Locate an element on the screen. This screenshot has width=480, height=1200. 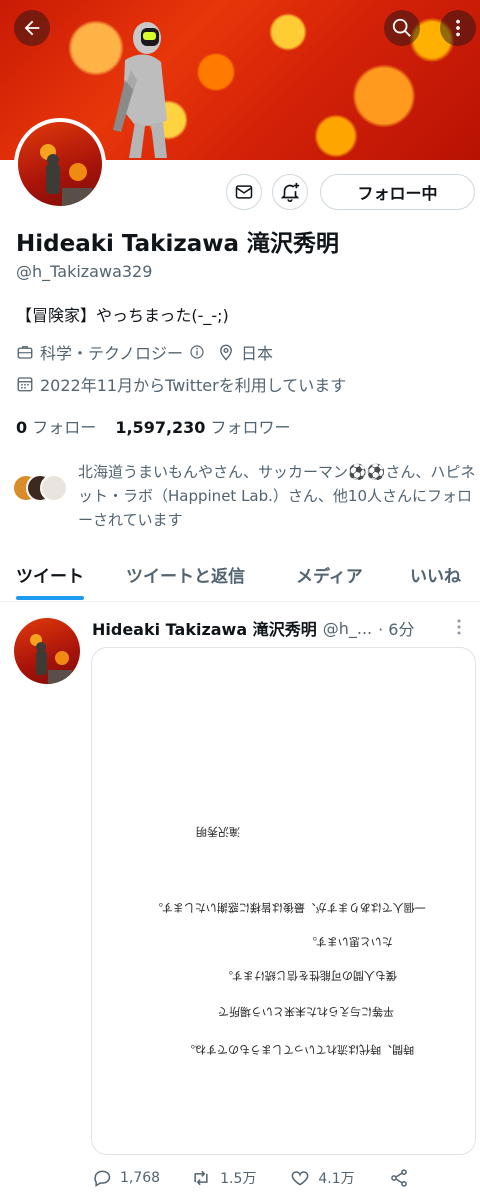
tab-tweets-replies: ツイートと返信 is located at coordinates (185, 569).